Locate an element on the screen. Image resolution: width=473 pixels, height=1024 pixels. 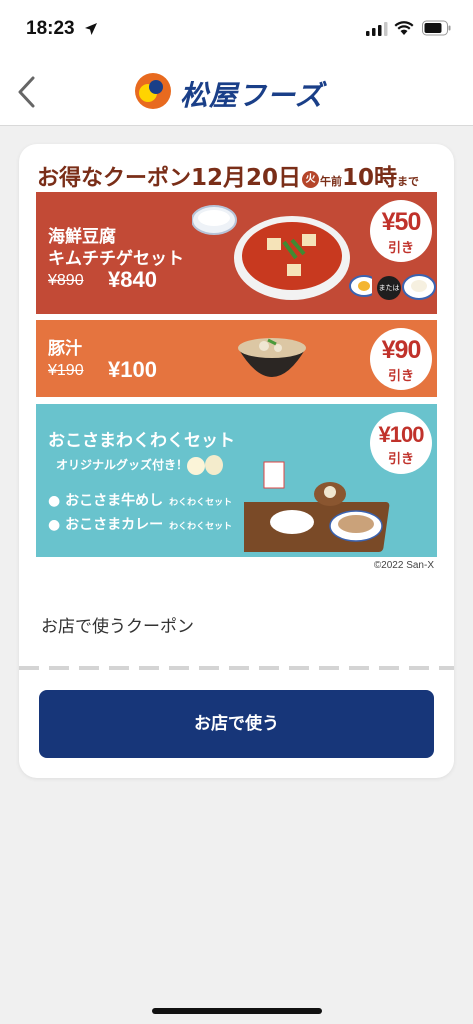
discount-badge: ¥100 引き is located at coordinates (401, 443).